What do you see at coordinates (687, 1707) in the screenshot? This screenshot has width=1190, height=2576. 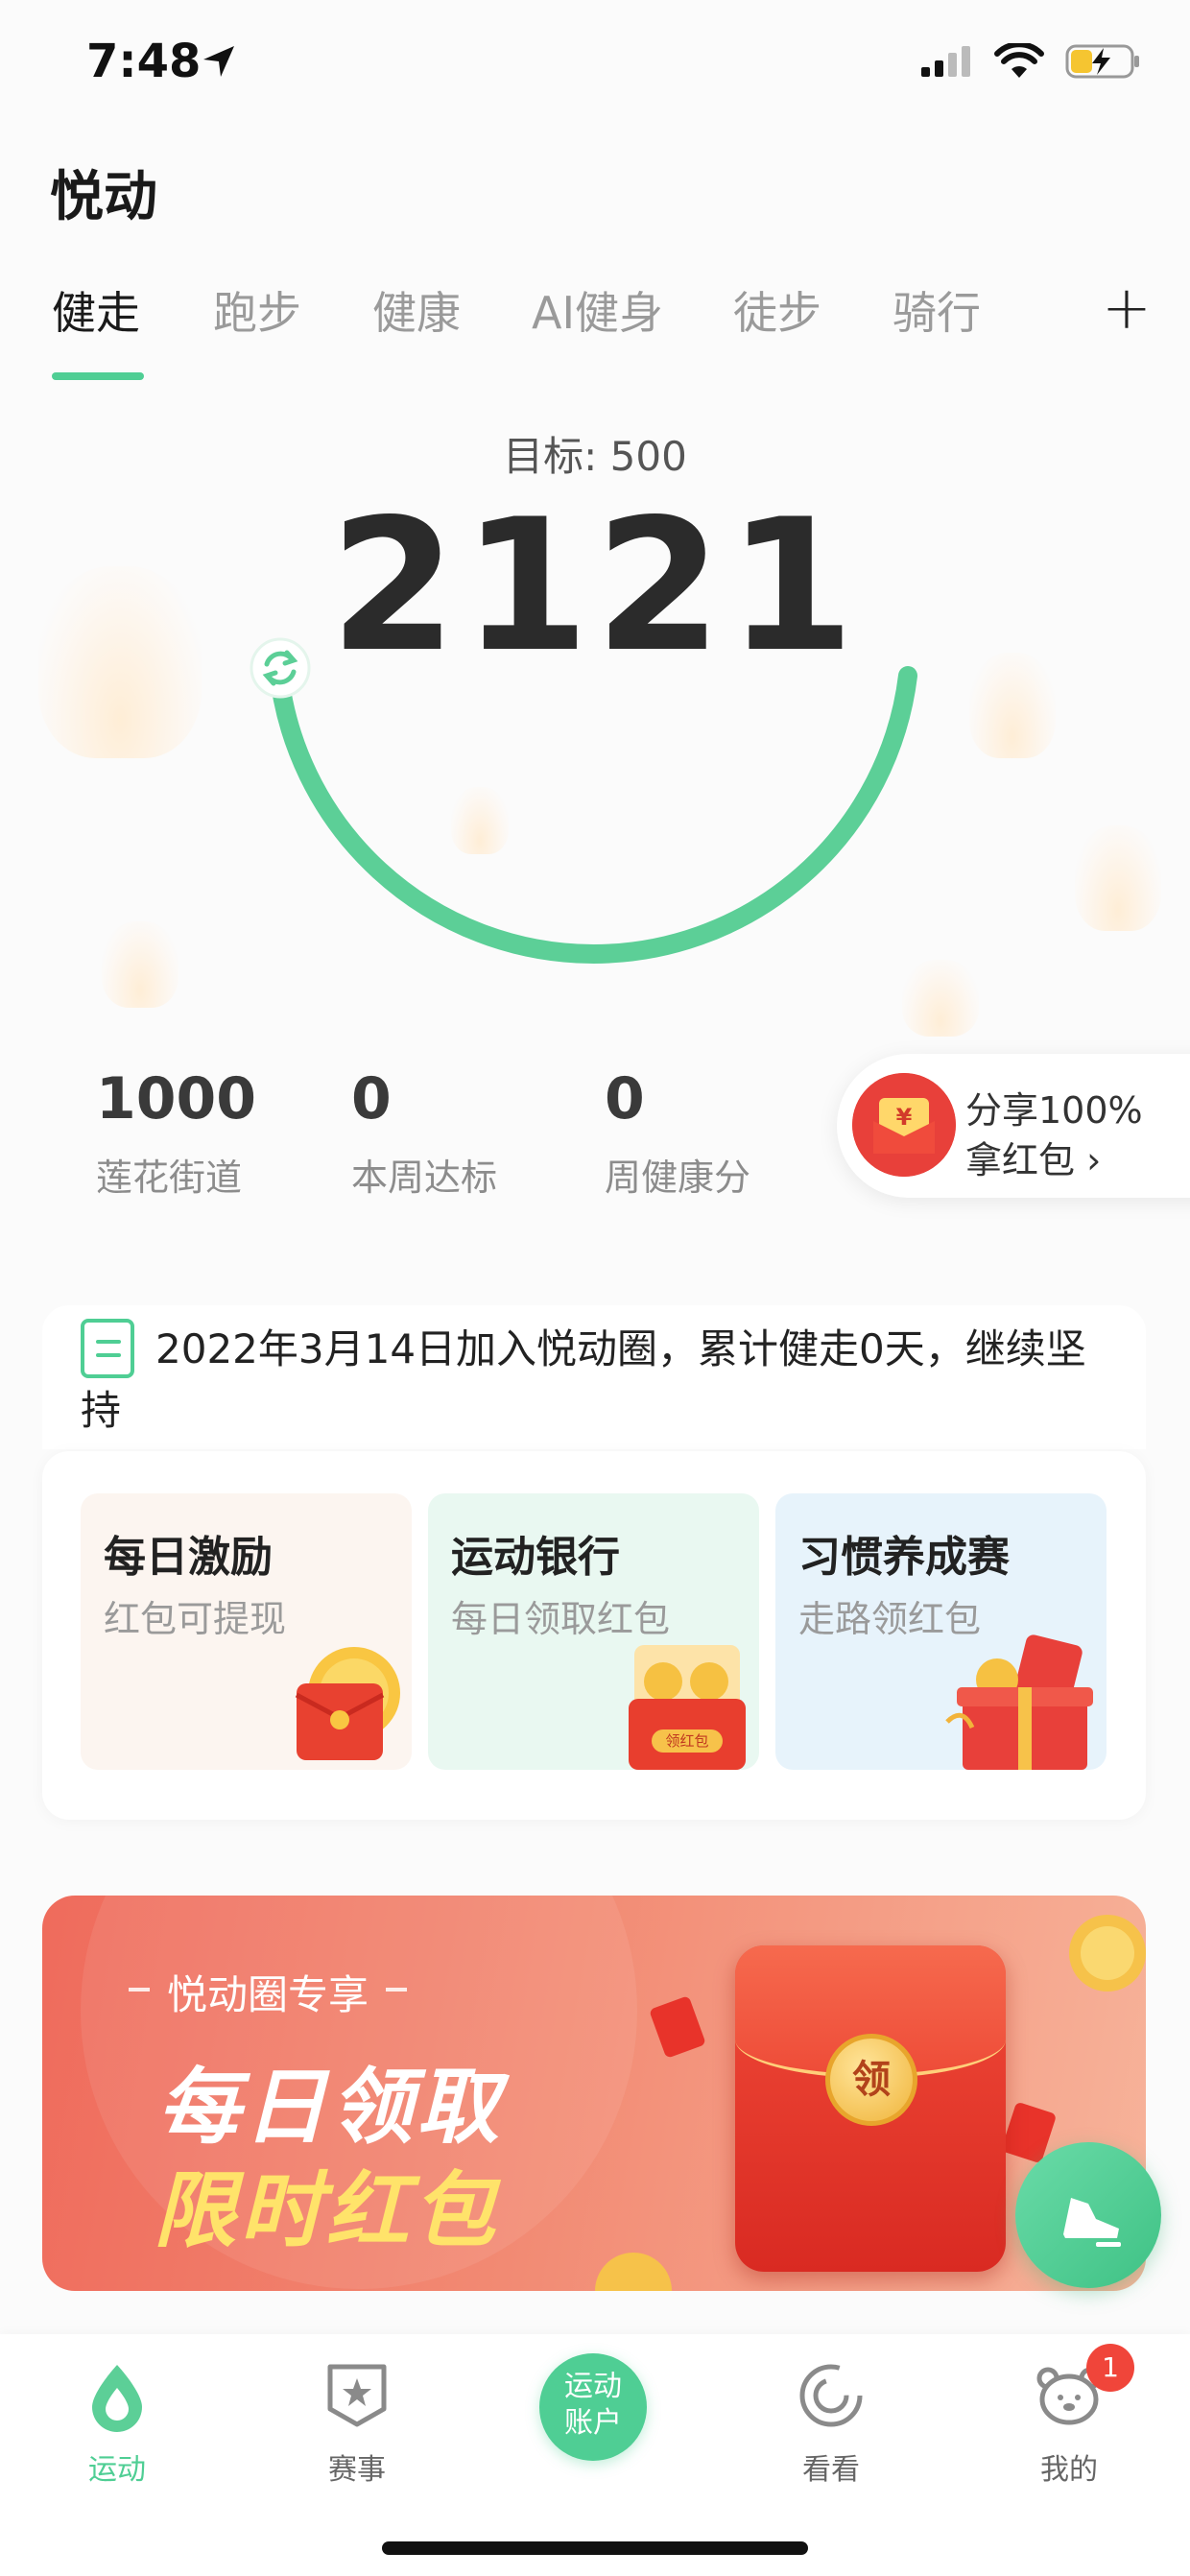 I see `red-envelope-coins-icon: 领红包` at bounding box center [687, 1707].